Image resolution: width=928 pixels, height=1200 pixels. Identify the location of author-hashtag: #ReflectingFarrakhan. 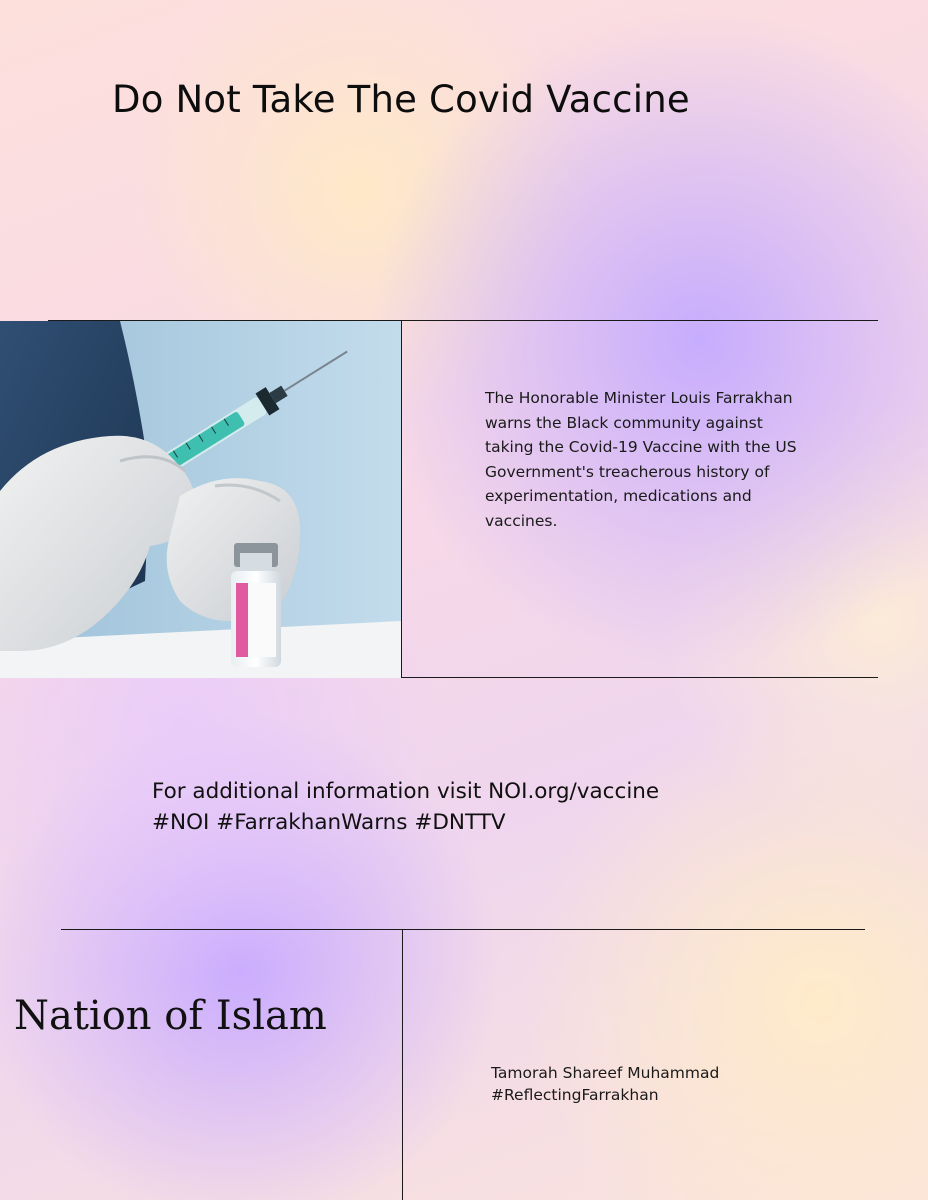
(575, 1095).